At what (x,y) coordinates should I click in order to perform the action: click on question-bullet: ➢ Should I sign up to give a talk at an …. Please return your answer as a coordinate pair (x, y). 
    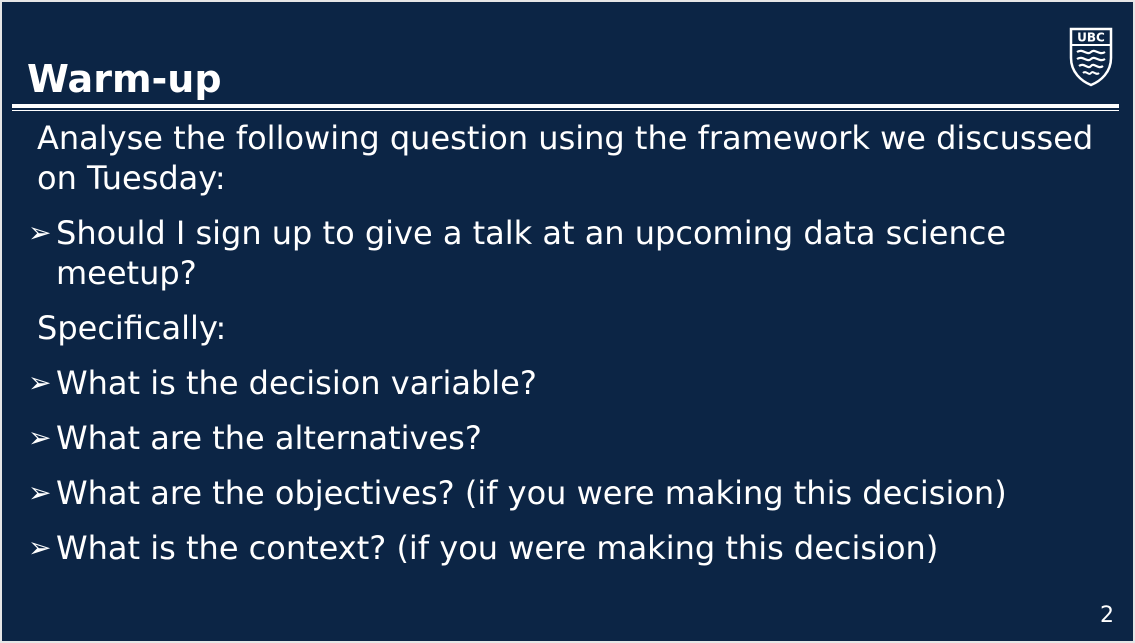
    Looking at the image, I should click on (573, 253).